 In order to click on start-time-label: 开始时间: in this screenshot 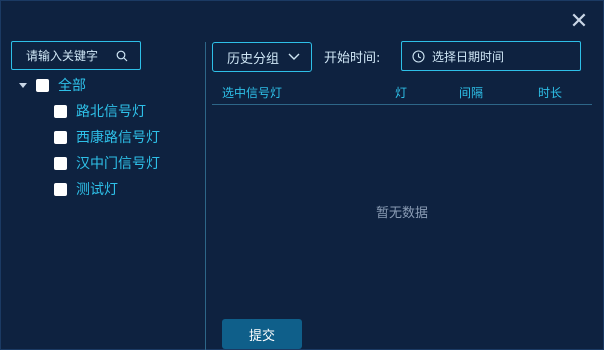, I will do `click(352, 58)`.